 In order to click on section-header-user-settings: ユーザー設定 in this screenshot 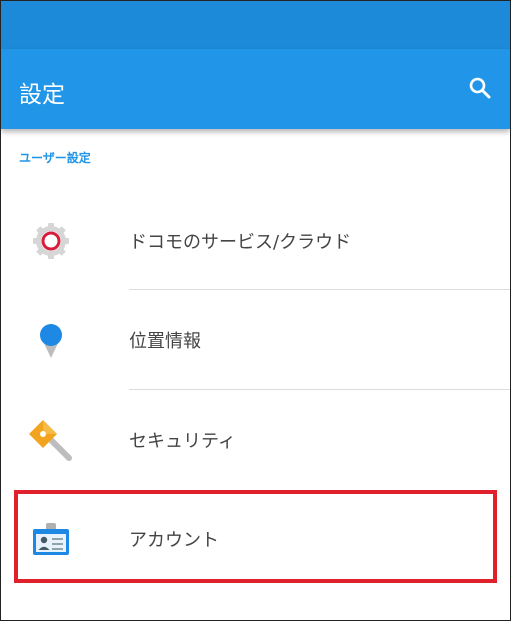, I will do `click(55, 158)`.